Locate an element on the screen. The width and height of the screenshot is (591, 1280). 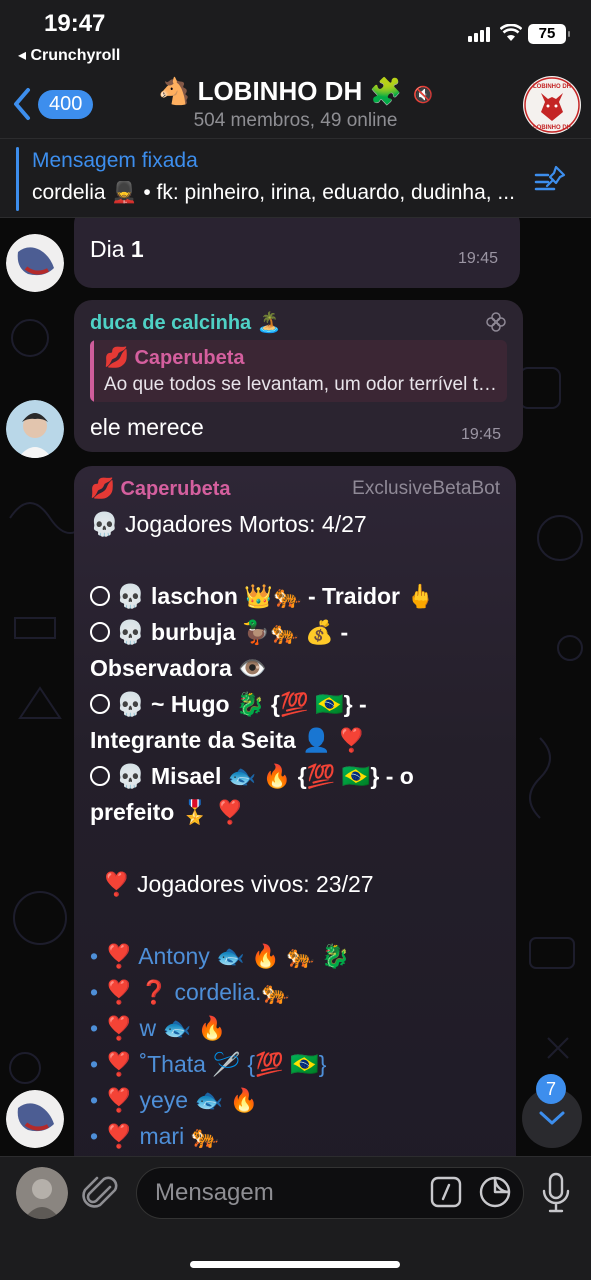
alive-player-link: • ❣️ w 🐟 🔥 is located at coordinates (295, 1028).